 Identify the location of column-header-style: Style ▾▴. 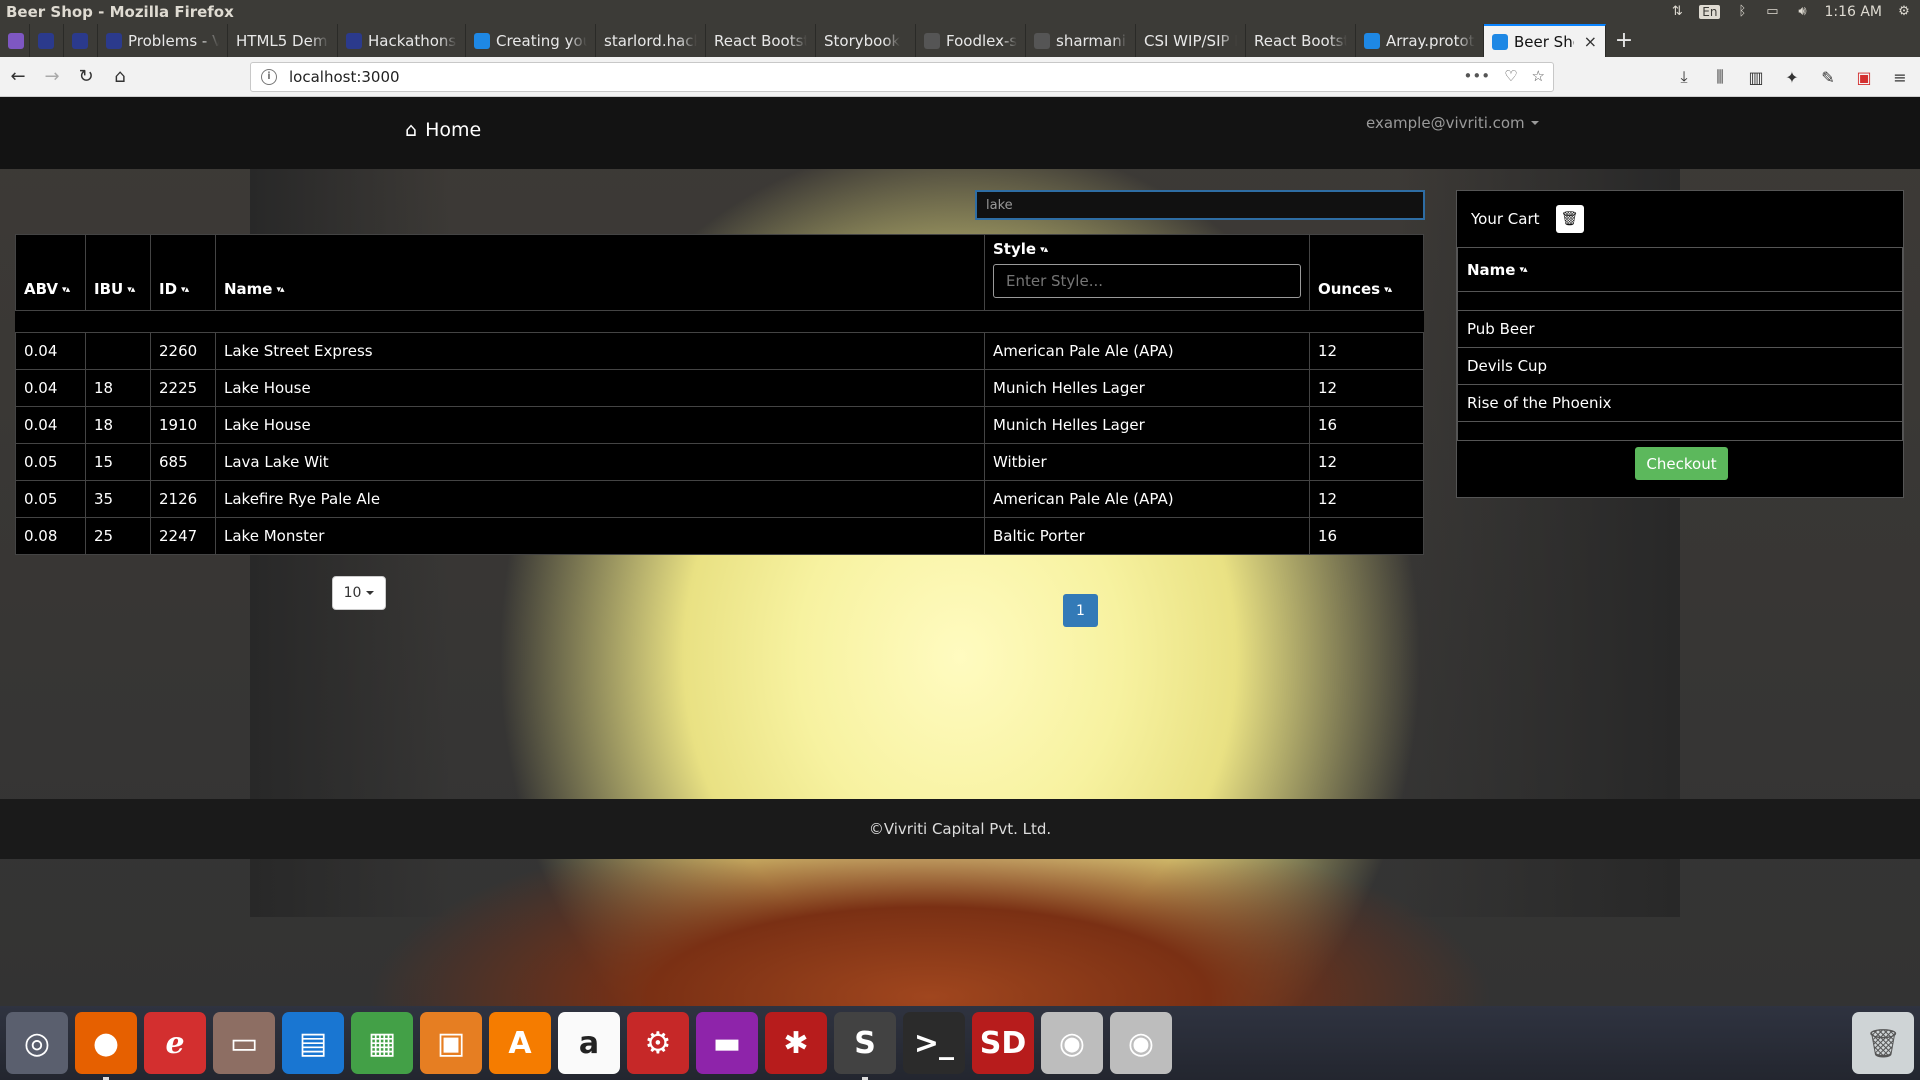
(1147, 272).